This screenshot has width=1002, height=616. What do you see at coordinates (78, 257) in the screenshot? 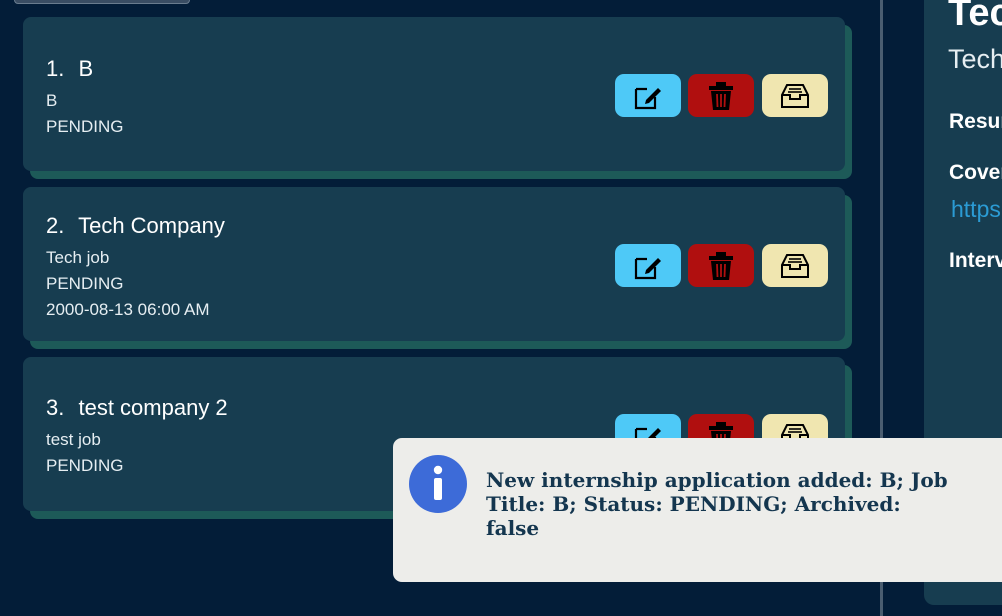
I see `job-title: Tech job` at bounding box center [78, 257].